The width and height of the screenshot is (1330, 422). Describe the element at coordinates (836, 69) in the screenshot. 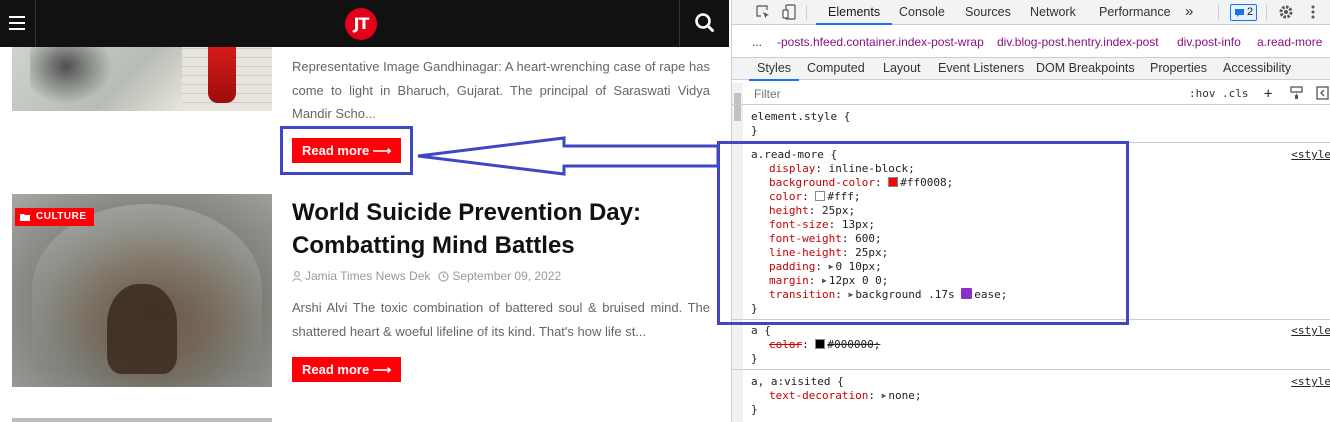

I see `tab-computed: Computed` at that location.